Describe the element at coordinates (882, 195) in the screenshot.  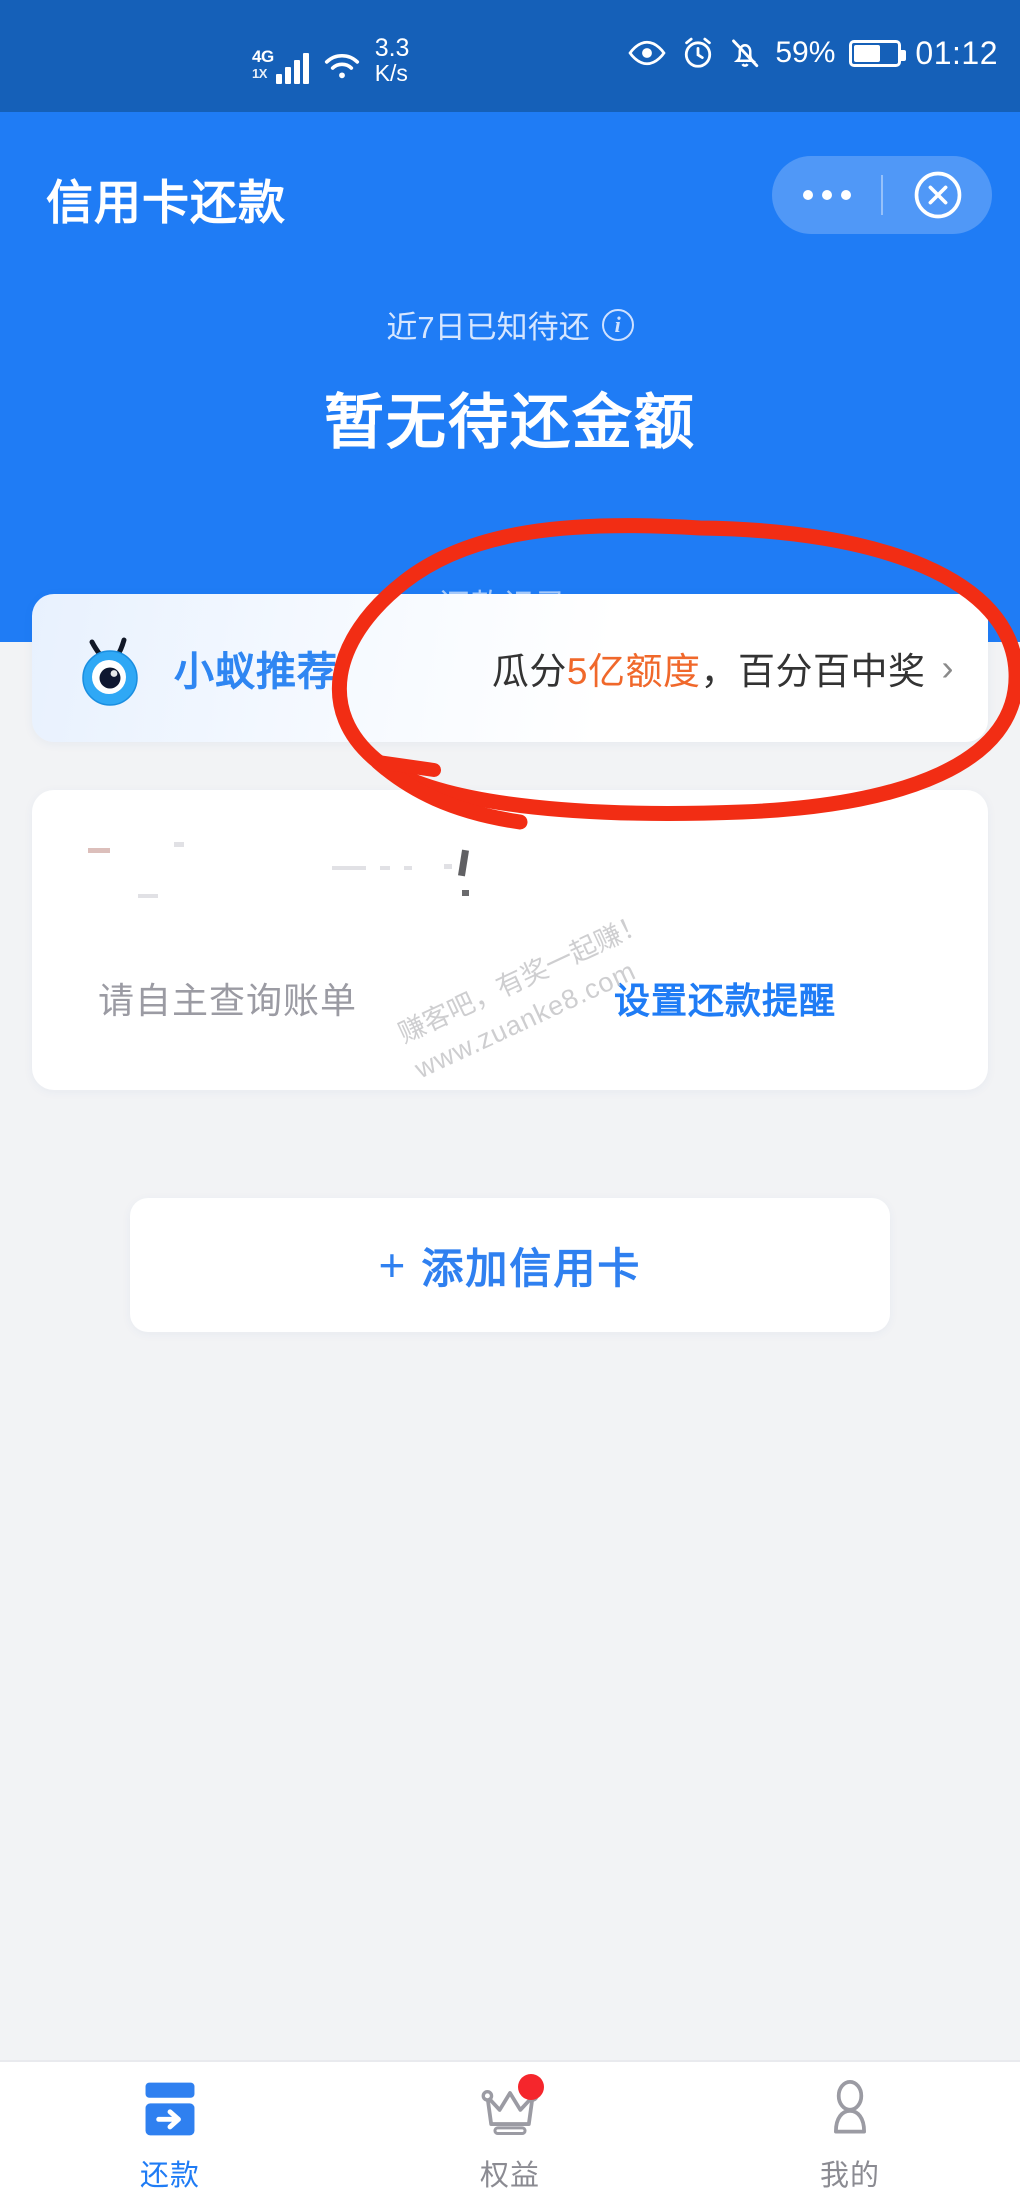
I see `miniprogram-capsule` at that location.